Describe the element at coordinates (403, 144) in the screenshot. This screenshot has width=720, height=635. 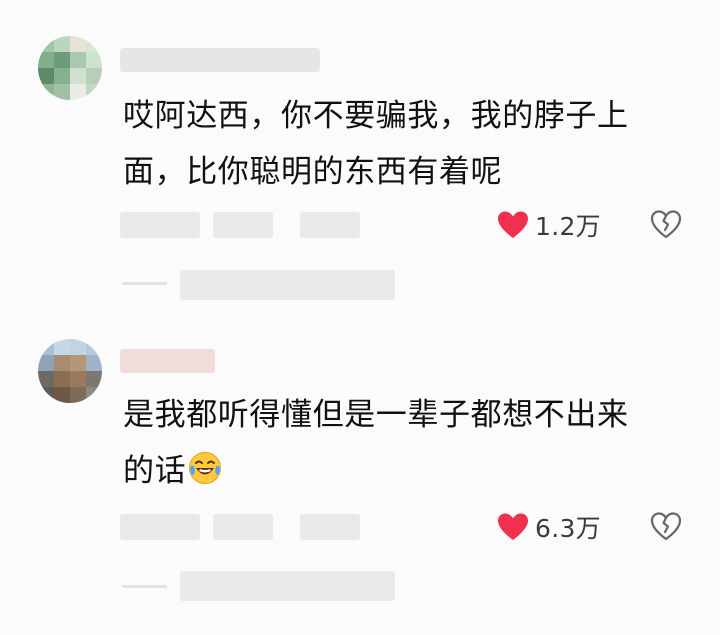
I see `comment-text: 哎阿达西，你不要骗我，我的脖子上 面，比你聪明的东西有着呢` at that location.